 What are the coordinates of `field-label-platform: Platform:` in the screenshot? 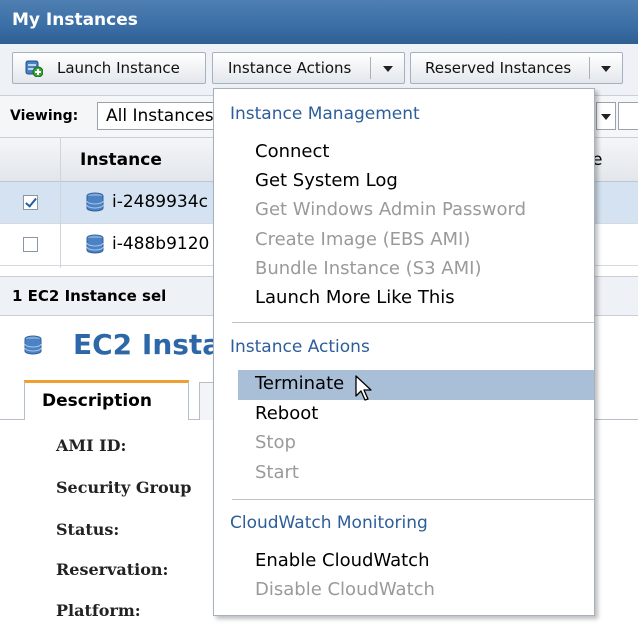 It's located at (98, 610).